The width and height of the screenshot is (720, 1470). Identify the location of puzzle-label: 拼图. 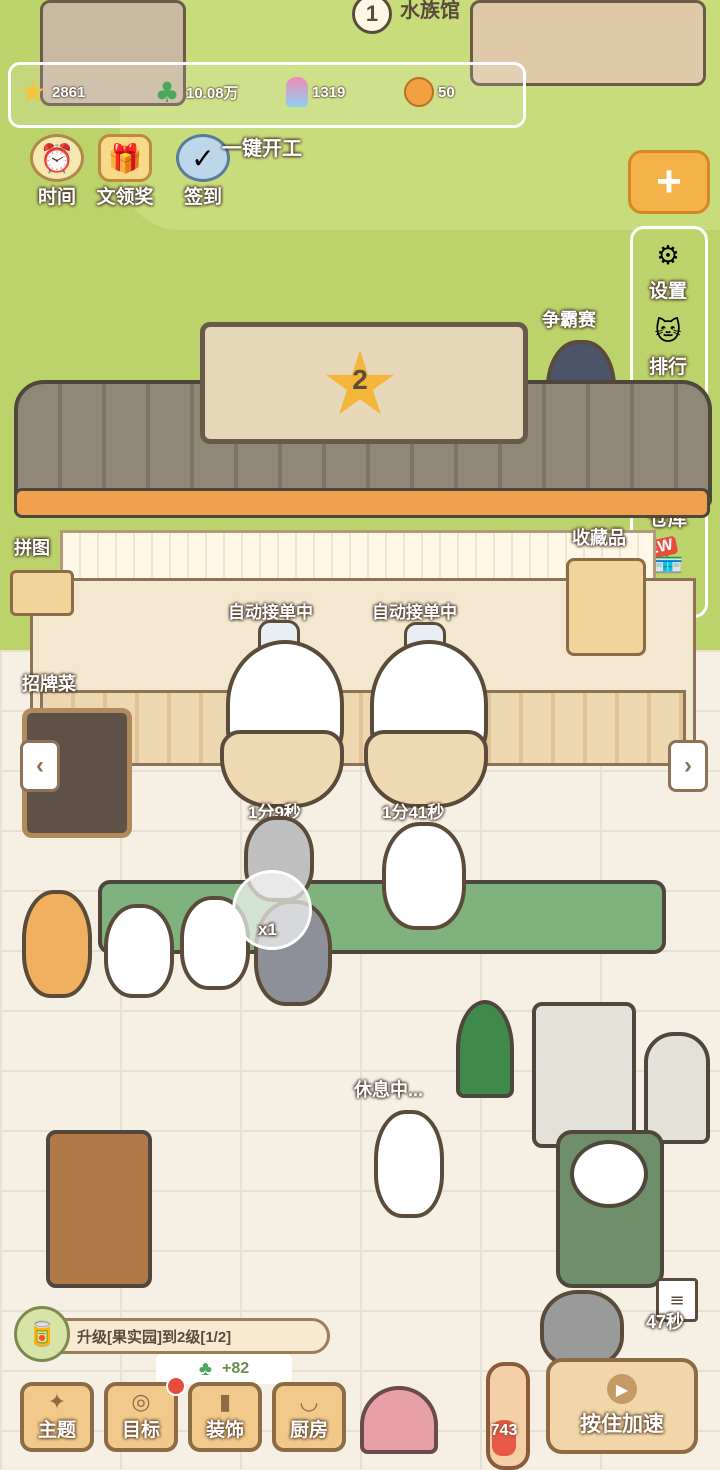
(32, 548).